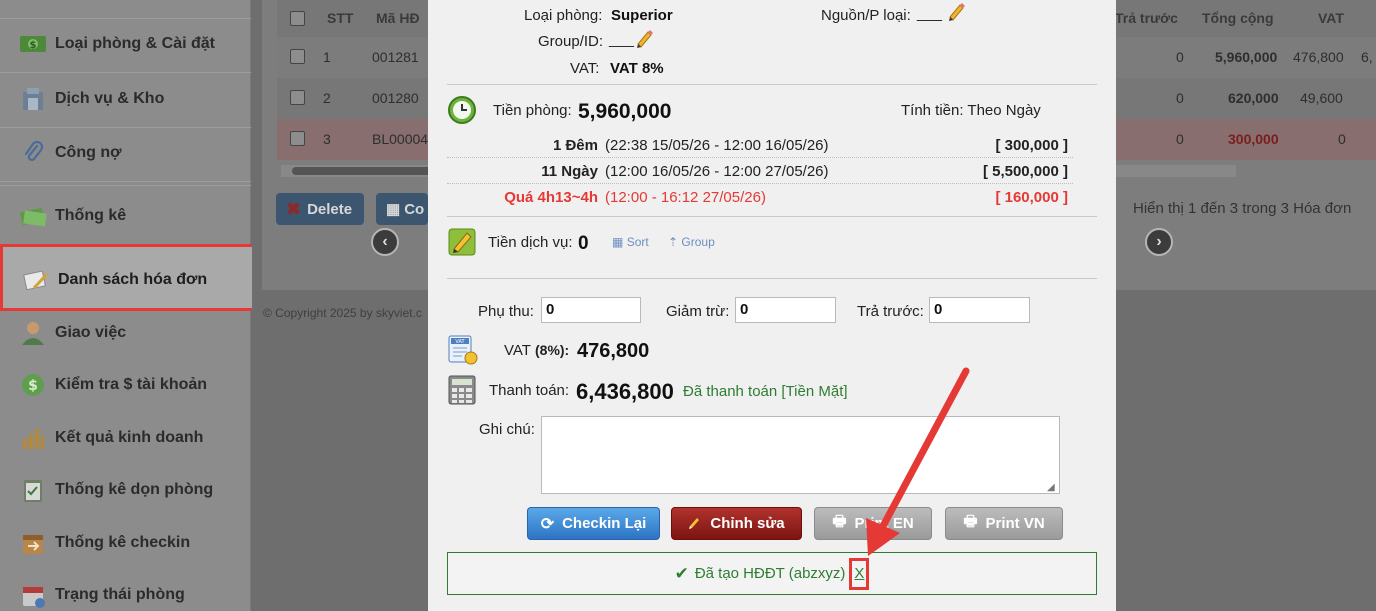  I want to click on annotation-arrow, so click(918, 461).